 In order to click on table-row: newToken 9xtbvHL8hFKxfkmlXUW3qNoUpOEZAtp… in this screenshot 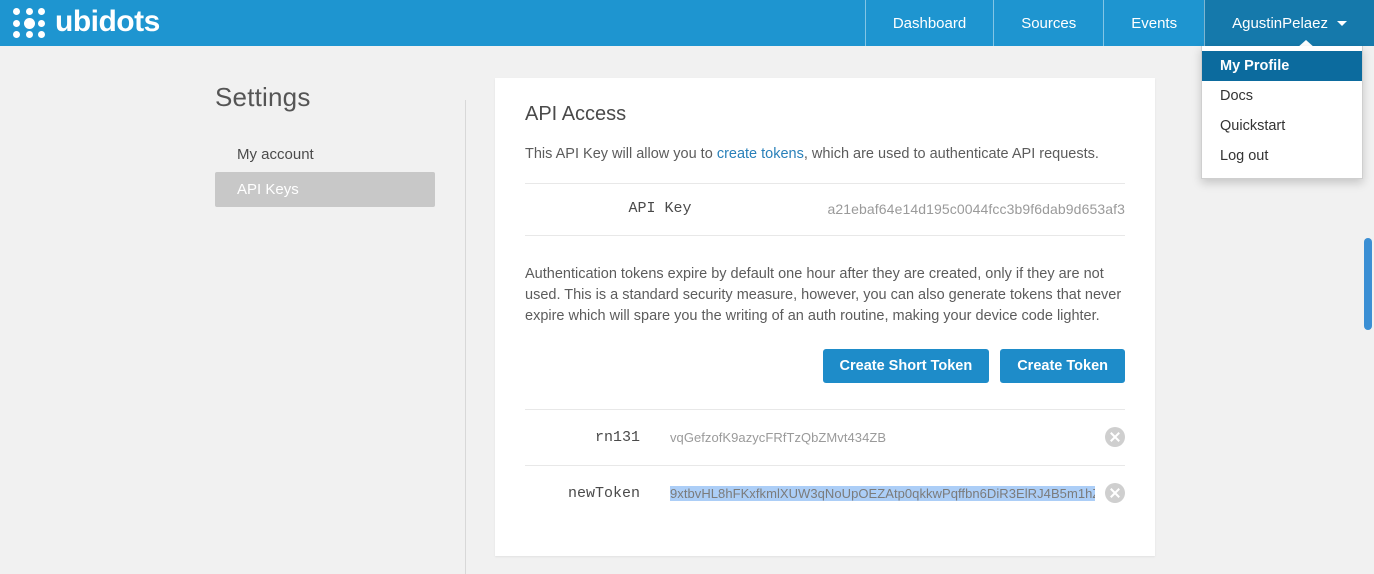, I will do `click(825, 493)`.